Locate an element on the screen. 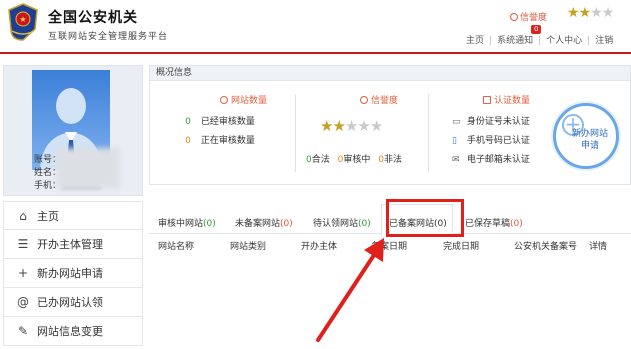  sidebar-item-label: 新办网站申请 is located at coordinates (70, 273).